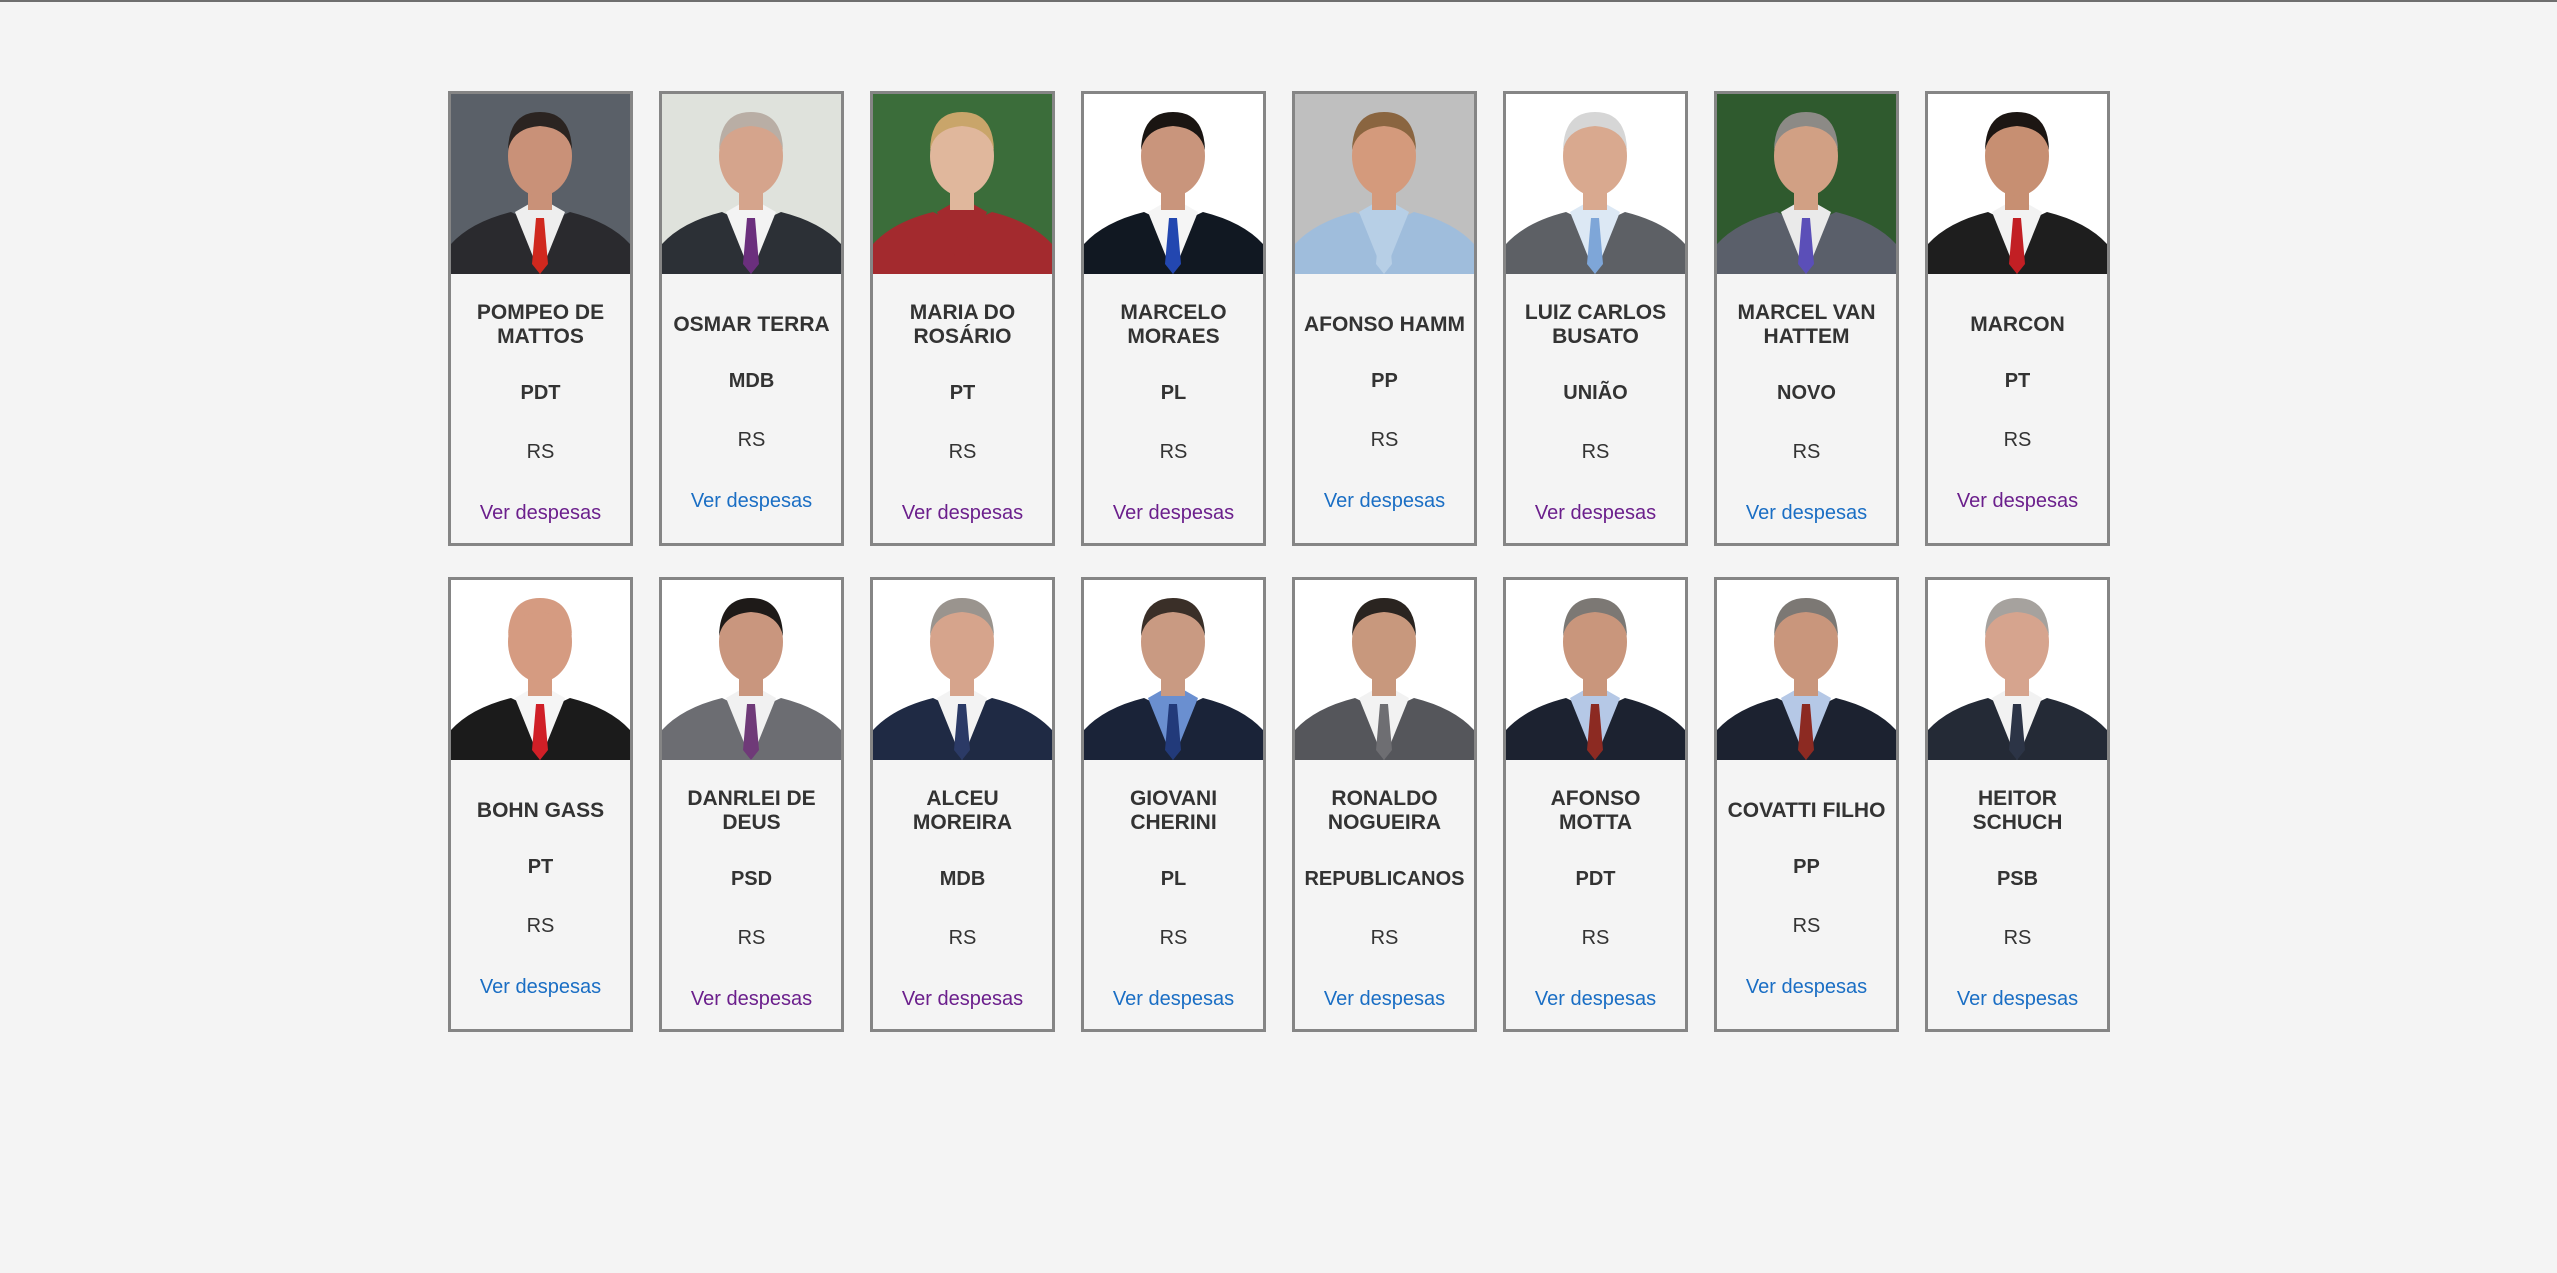 This screenshot has height=1273, width=2557. Describe the element at coordinates (751, 810) in the screenshot. I see `deputy-name: DANRLEI DE DEUS` at that location.